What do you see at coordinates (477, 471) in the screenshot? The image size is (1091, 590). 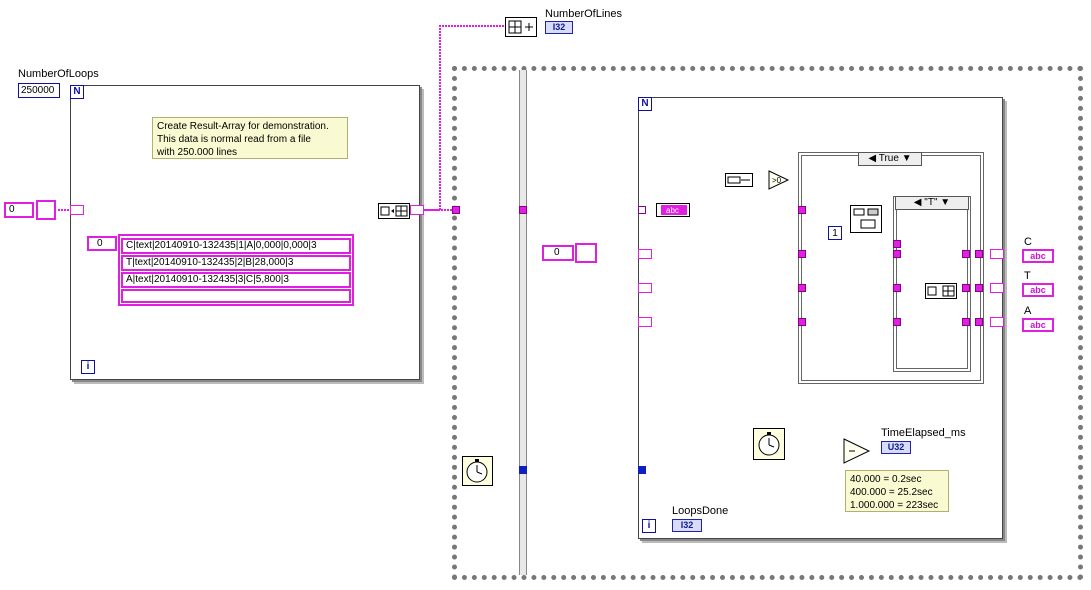 I see `tick-count-icon-start` at bounding box center [477, 471].